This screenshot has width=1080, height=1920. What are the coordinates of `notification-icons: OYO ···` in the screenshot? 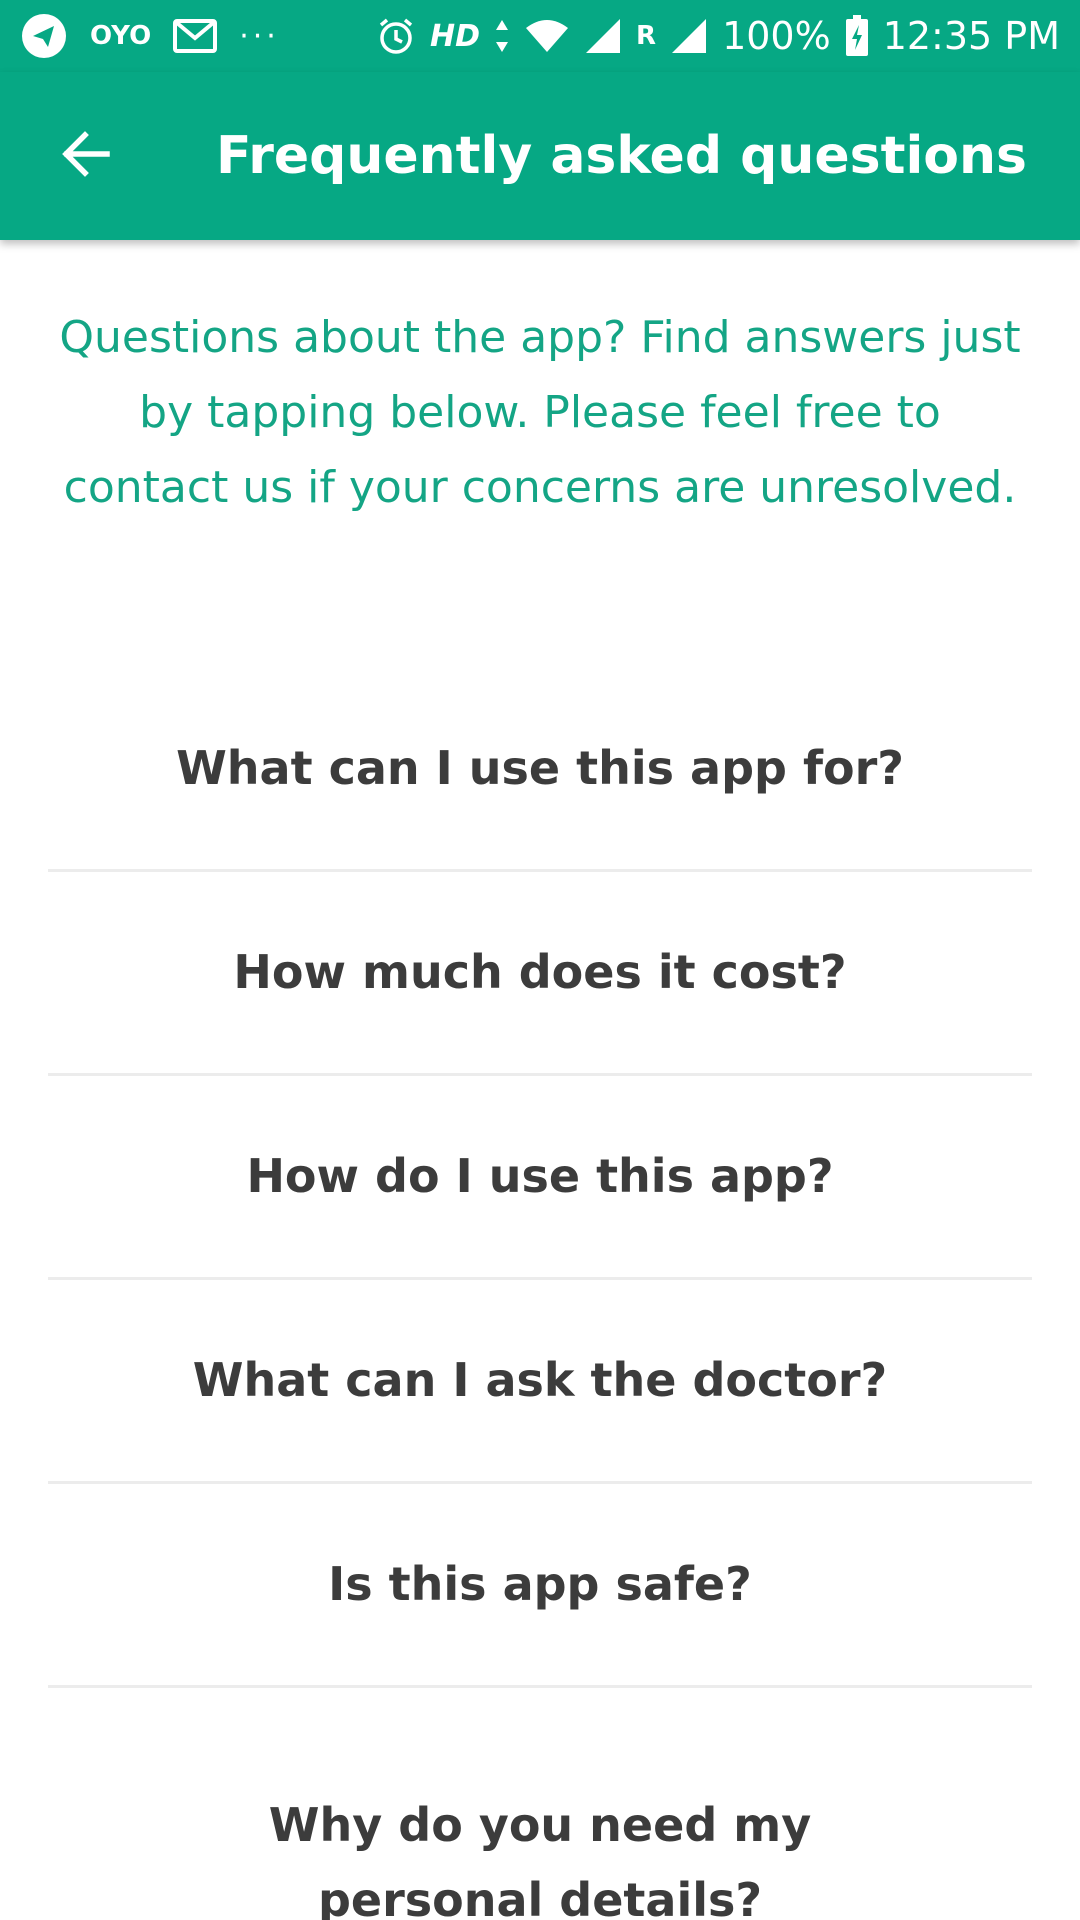 It's located at (150, 36).